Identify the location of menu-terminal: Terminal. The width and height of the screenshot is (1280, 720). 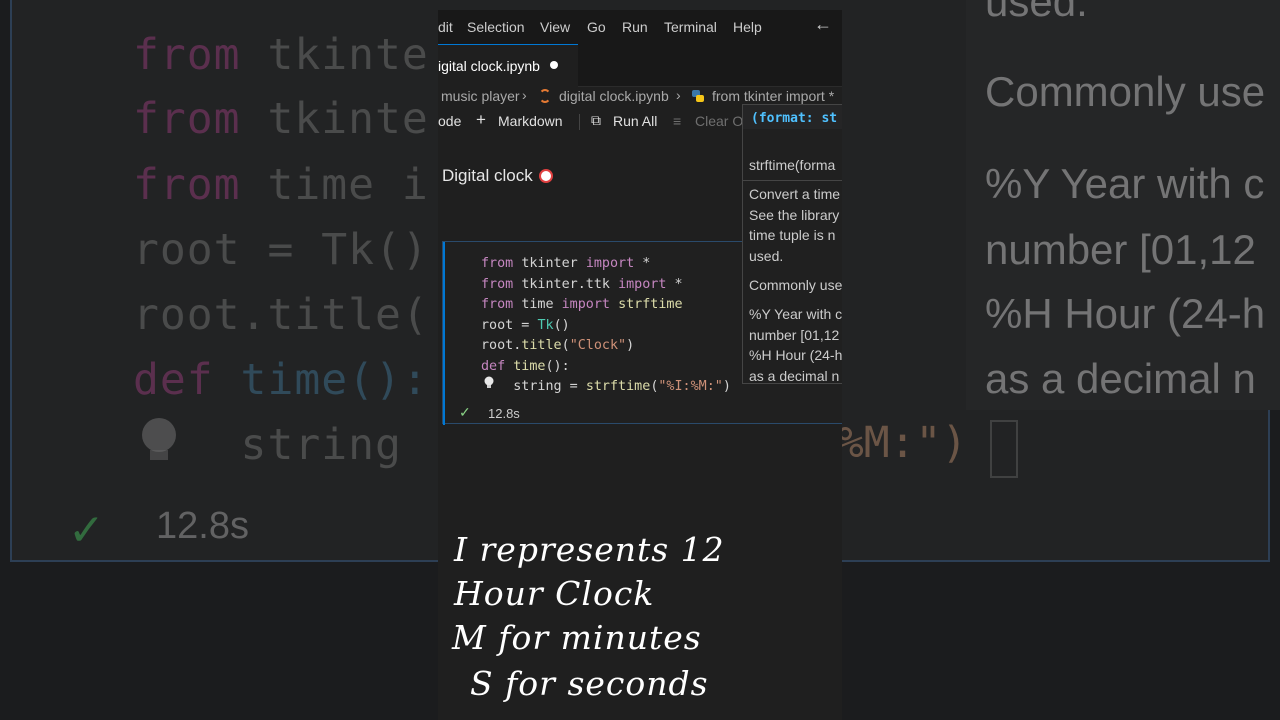
(690, 27).